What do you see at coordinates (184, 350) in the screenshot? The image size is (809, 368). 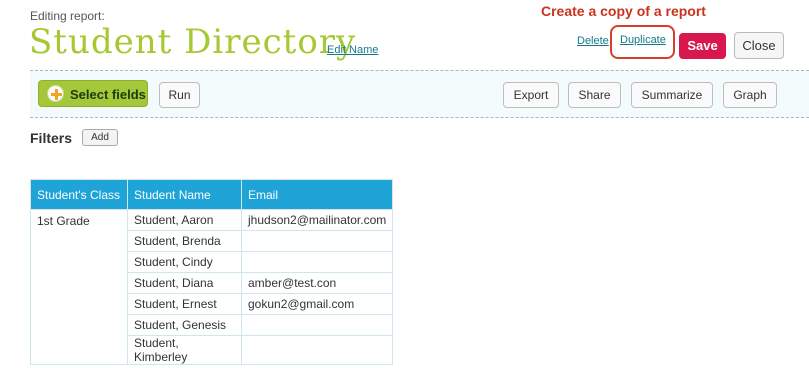 I see `student-name-cell: Student, Kimberley` at bounding box center [184, 350].